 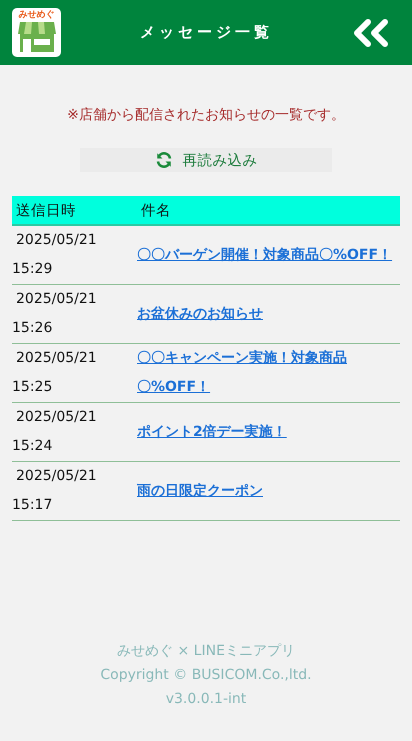 What do you see at coordinates (33, 387) in the screenshot?
I see `sent-time: 15:25` at bounding box center [33, 387].